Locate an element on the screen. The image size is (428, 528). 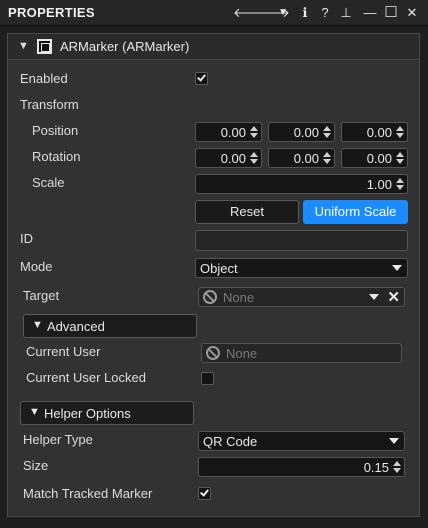
rotation-y-value: 0.00 is located at coordinates (306, 158).